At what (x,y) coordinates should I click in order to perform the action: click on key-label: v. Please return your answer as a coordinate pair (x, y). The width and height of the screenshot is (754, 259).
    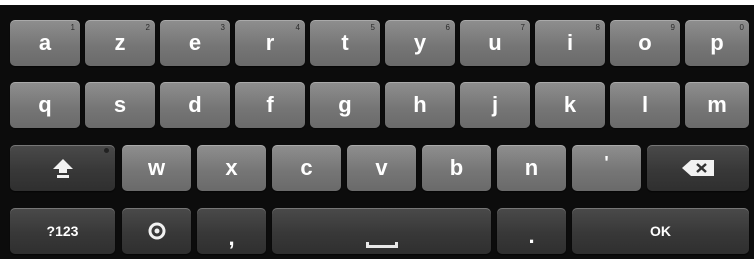
    Looking at the image, I should click on (381, 167).